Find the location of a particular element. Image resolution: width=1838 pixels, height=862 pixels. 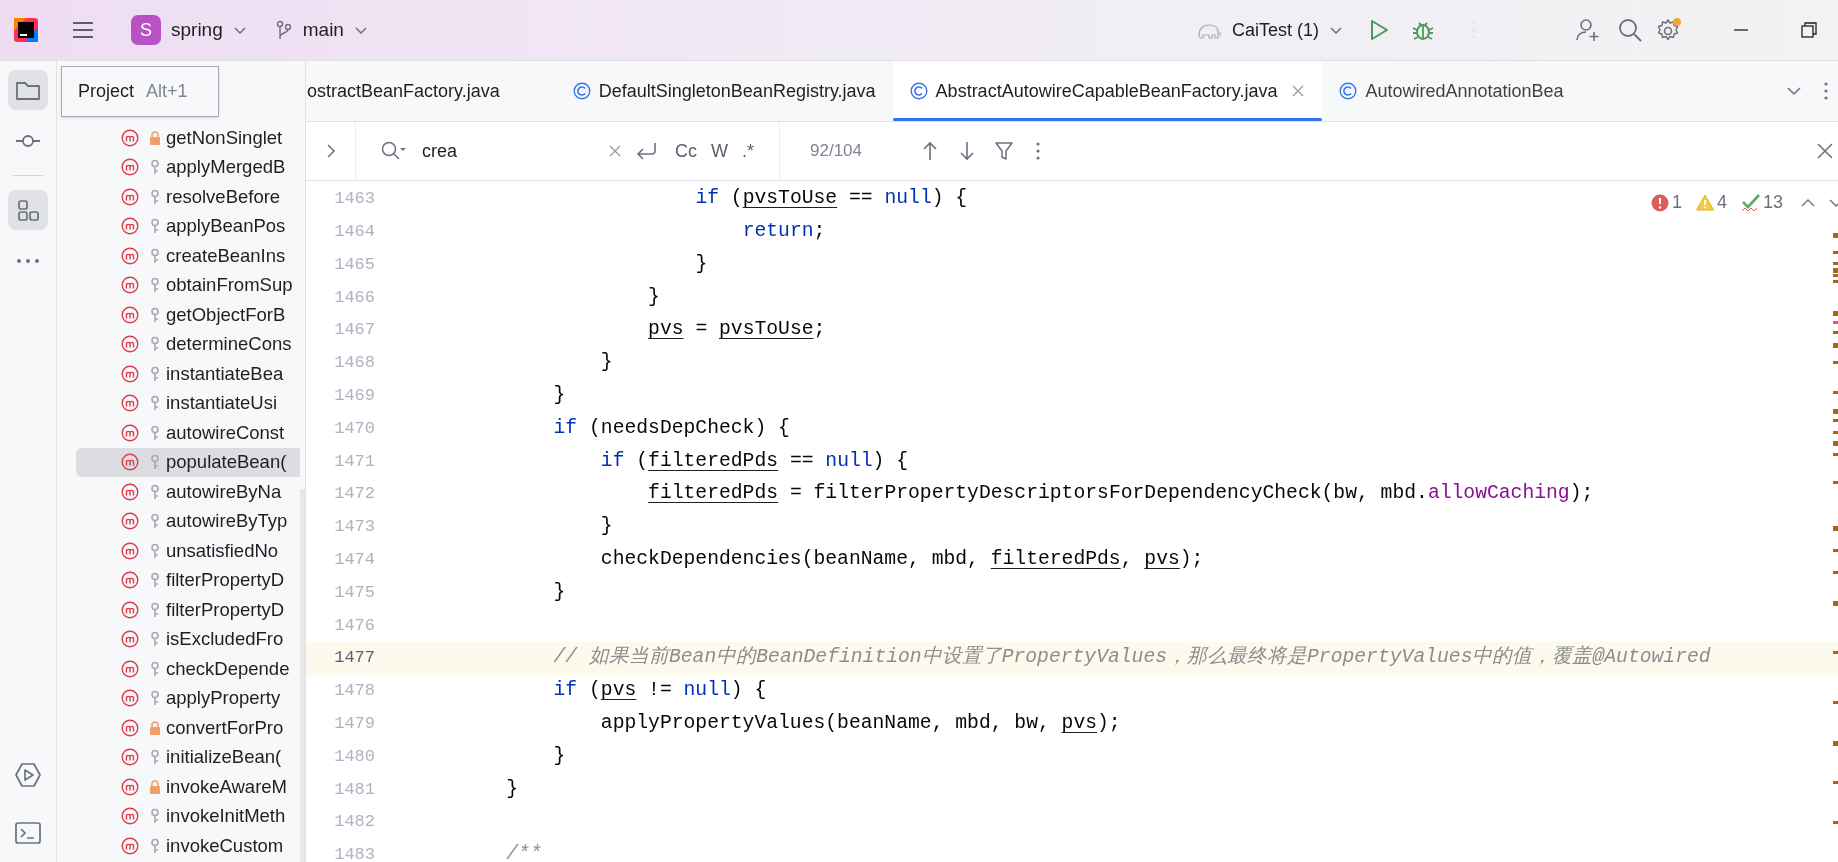

structure-item: instantiateUsi is located at coordinates (188, 403).